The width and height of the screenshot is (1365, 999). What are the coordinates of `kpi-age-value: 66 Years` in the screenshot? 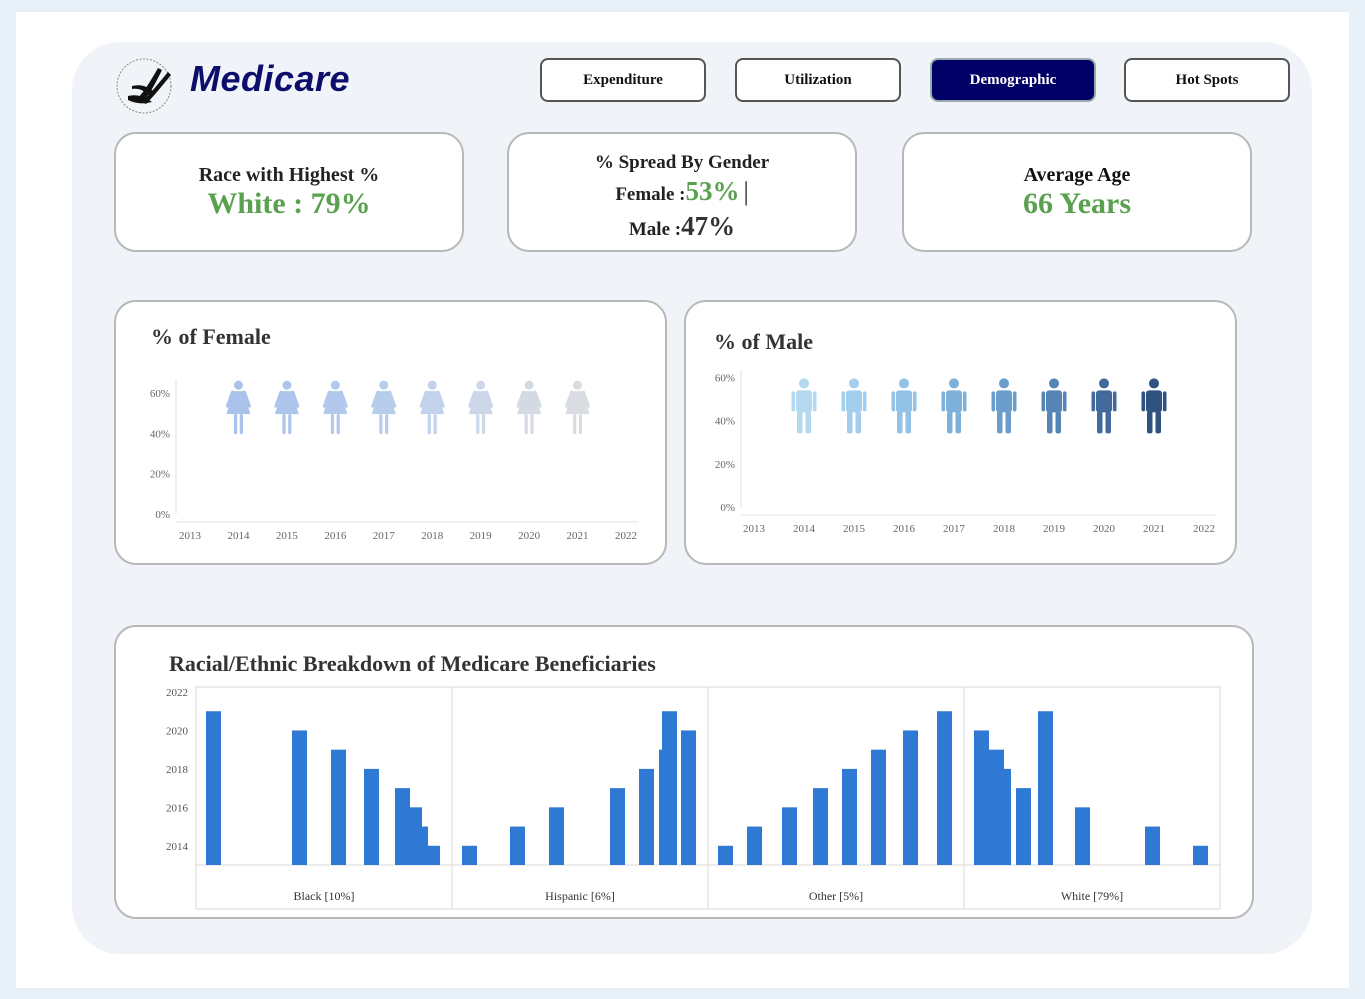 It's located at (1077, 203).